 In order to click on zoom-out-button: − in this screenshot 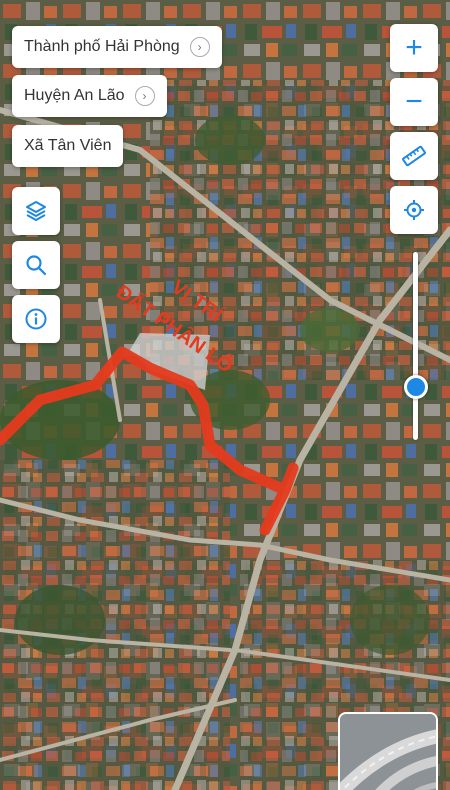, I will do `click(414, 102)`.